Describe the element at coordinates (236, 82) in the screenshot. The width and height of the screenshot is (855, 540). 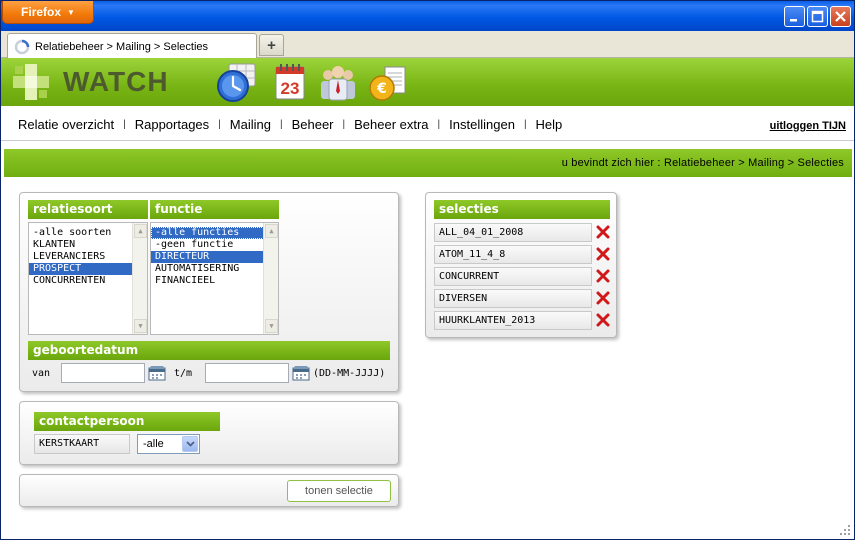
I see `clock-icon` at that location.